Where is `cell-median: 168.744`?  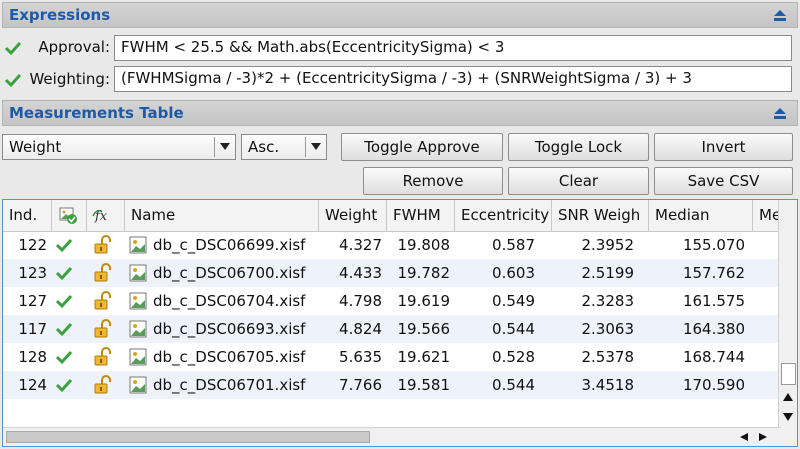 cell-median: 168.744 is located at coordinates (713, 357).